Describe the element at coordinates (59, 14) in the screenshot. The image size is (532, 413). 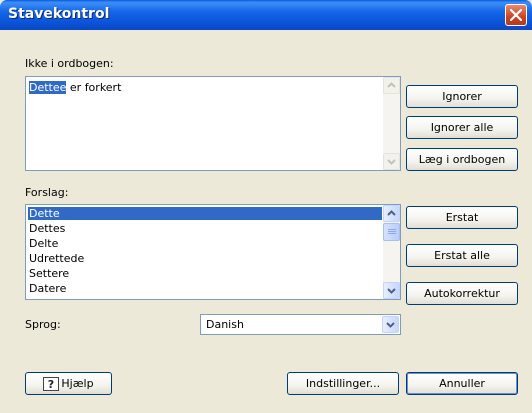
I see `window-title: Stavekontrol` at that location.